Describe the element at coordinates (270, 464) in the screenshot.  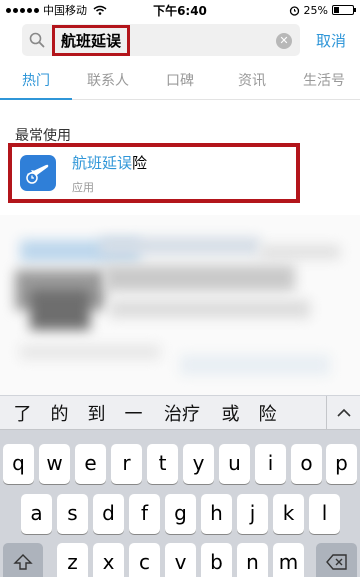
I see `key-i: i` at that location.